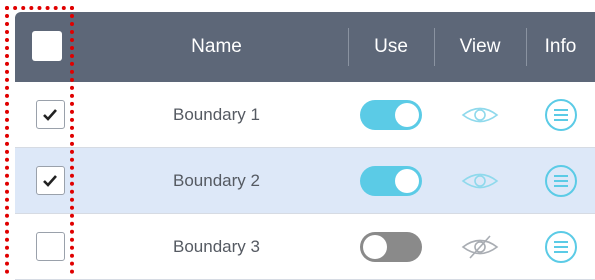 The height and width of the screenshot is (280, 595). What do you see at coordinates (39, 140) in the screenshot?
I see `checkbox-column-highlight` at bounding box center [39, 140].